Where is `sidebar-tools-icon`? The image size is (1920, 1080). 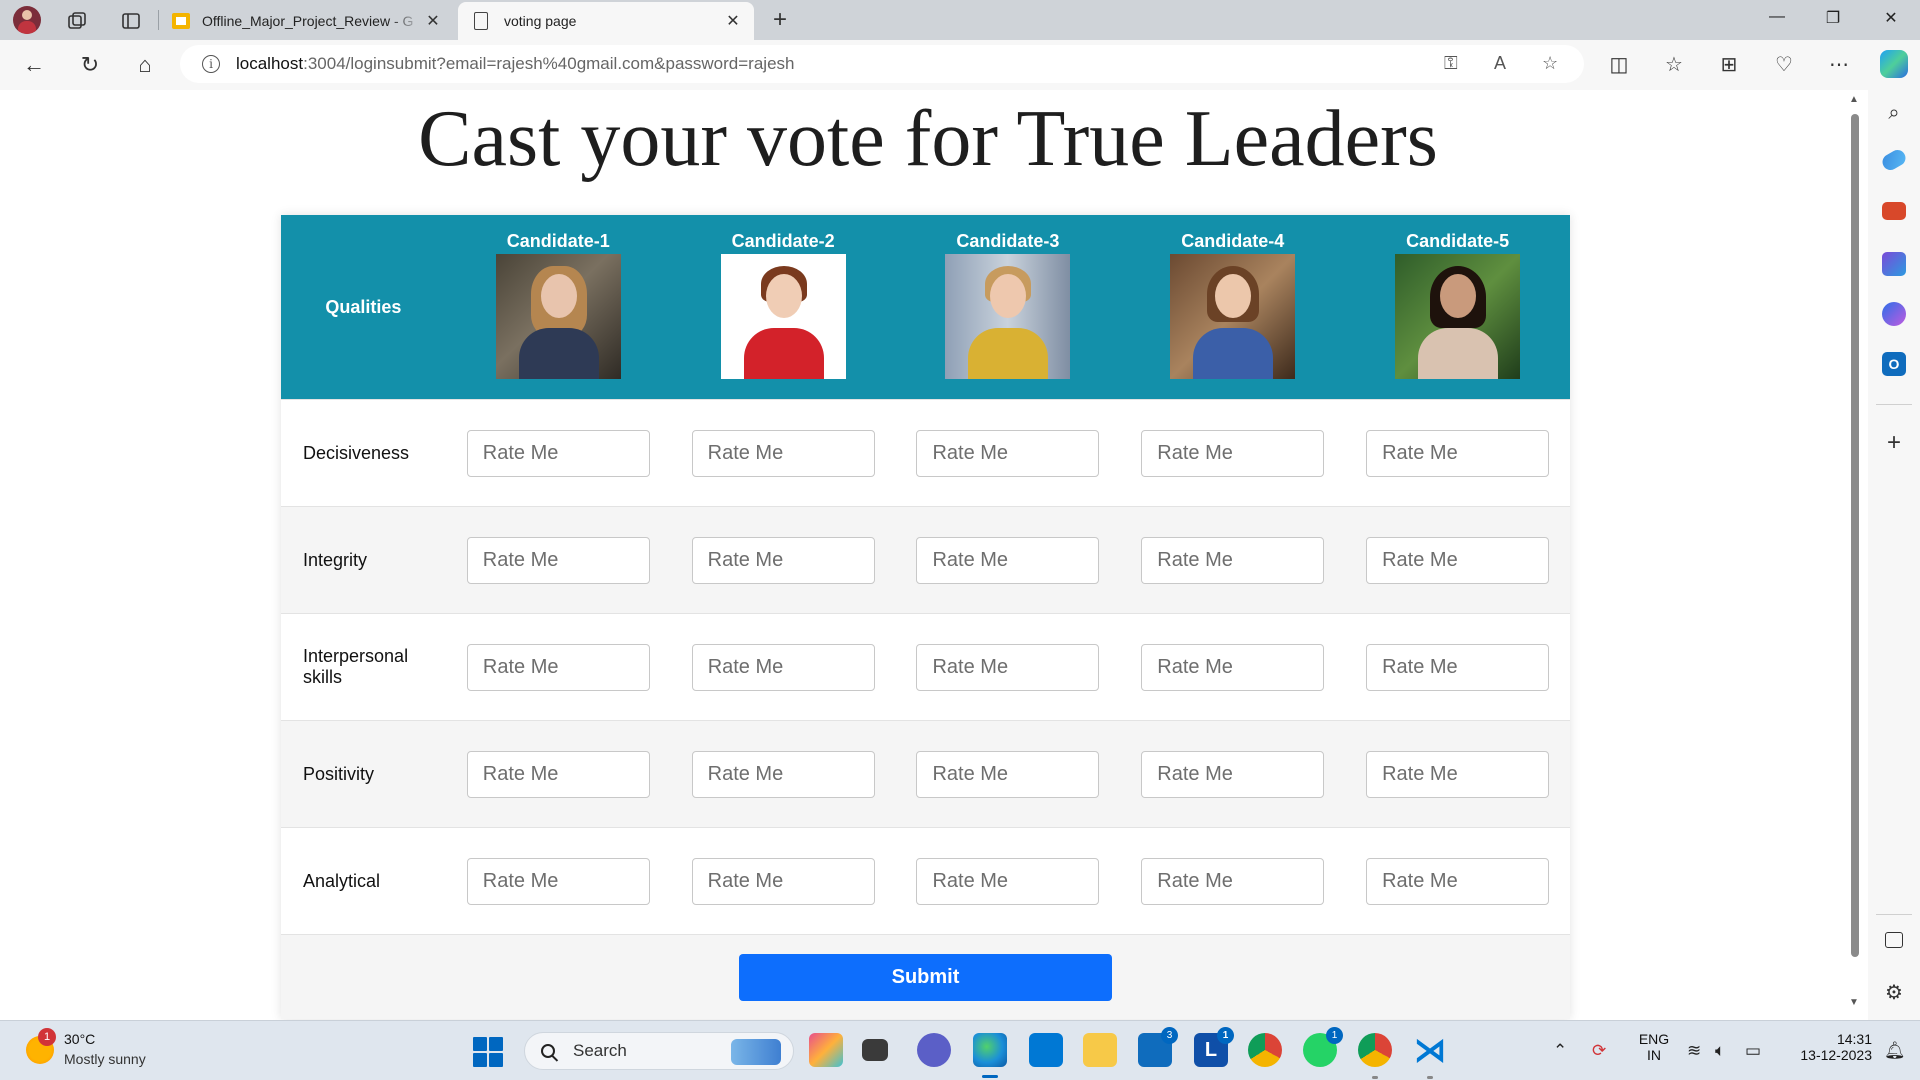
sidebar-tools-icon is located at coordinates (1894, 211).